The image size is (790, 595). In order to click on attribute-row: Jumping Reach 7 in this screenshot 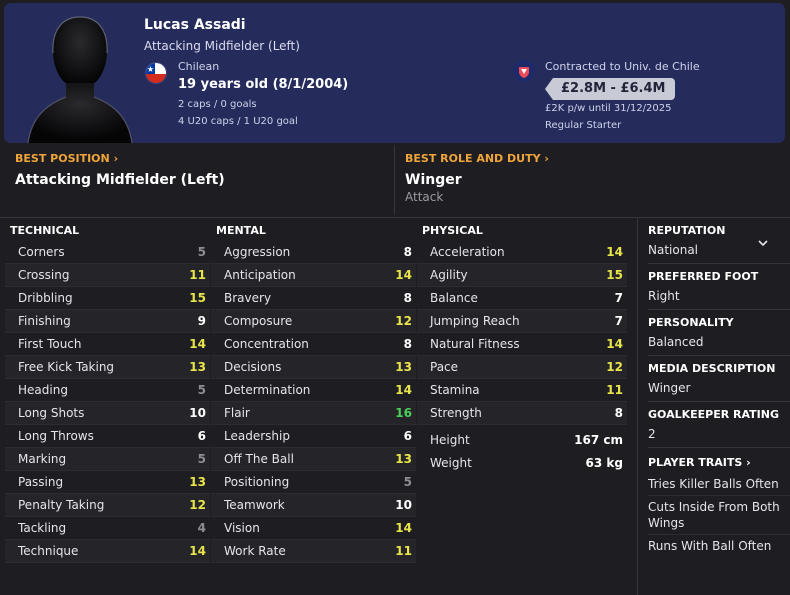, I will do `click(522, 321)`.